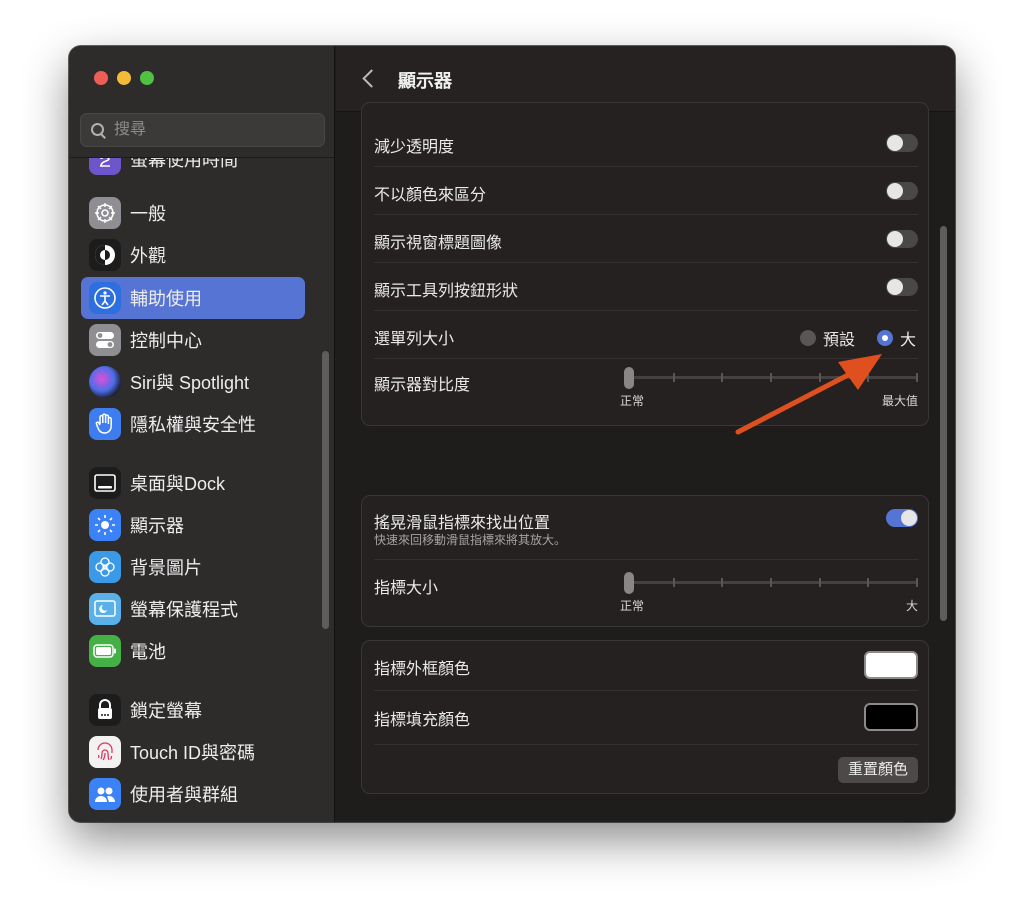 This screenshot has height=913, width=1024. Describe the element at coordinates (646, 769) in the screenshot. I see `setting-row: 重置顏色` at that location.